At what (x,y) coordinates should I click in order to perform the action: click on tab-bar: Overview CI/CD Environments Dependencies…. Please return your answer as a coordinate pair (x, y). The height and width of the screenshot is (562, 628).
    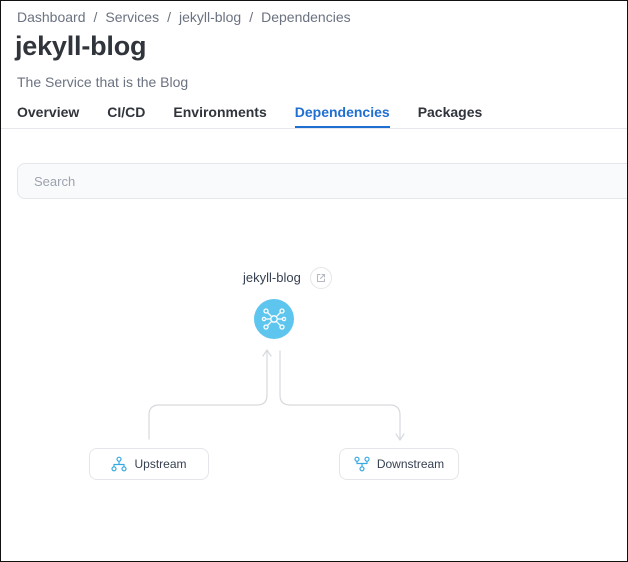
    Looking at the image, I should click on (322, 116).